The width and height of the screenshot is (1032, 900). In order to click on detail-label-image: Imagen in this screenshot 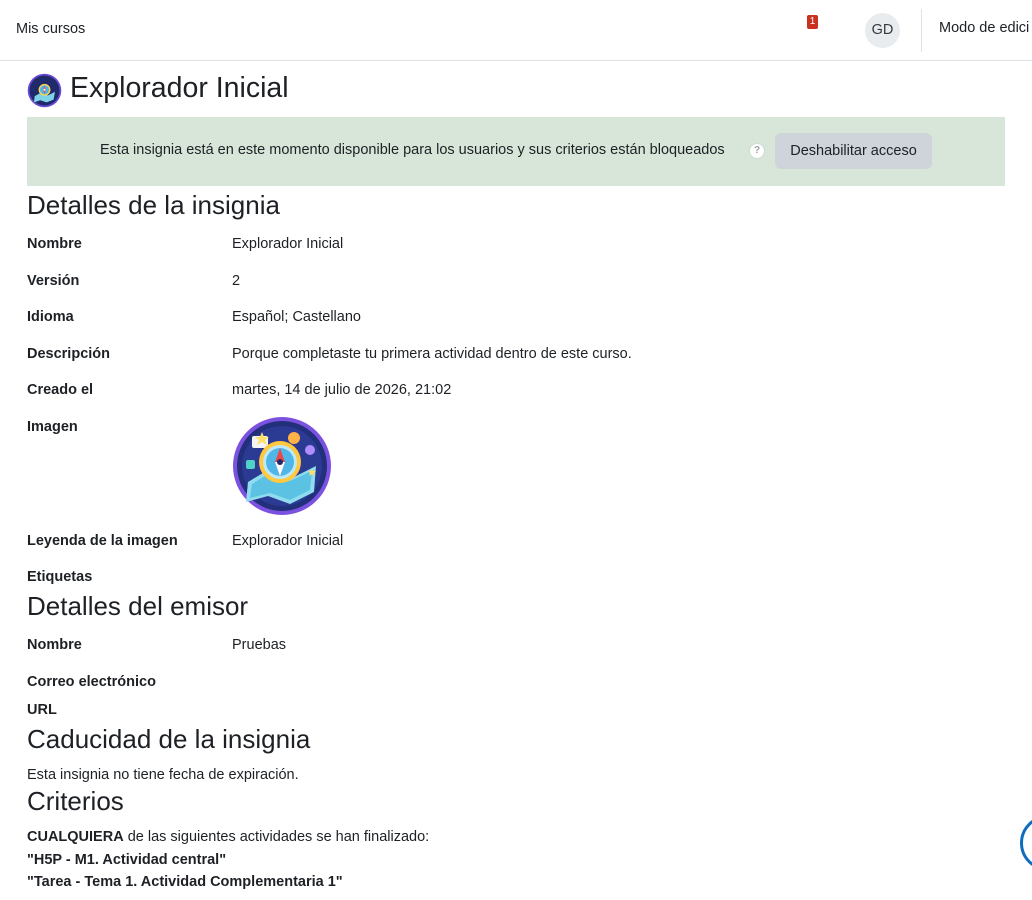, I will do `click(52, 427)`.